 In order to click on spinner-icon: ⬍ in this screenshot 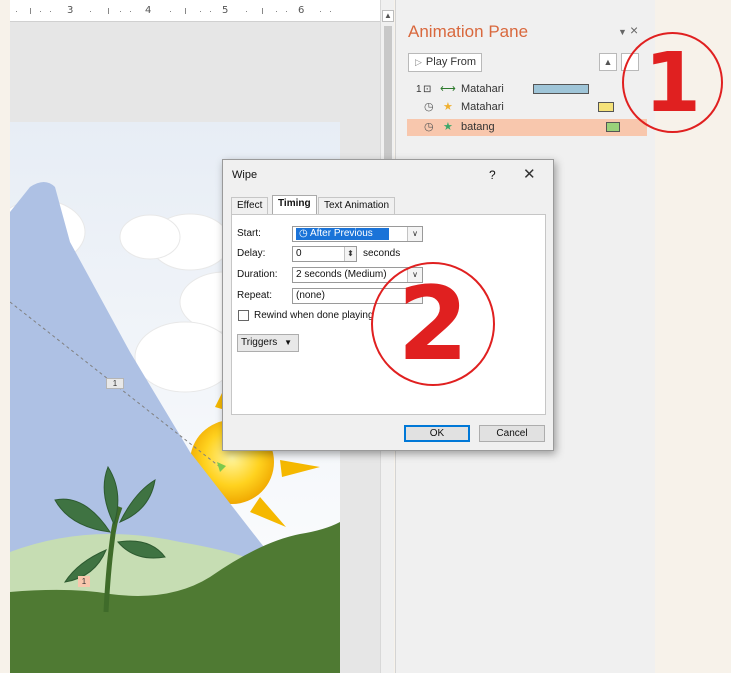, I will do `click(350, 254)`.